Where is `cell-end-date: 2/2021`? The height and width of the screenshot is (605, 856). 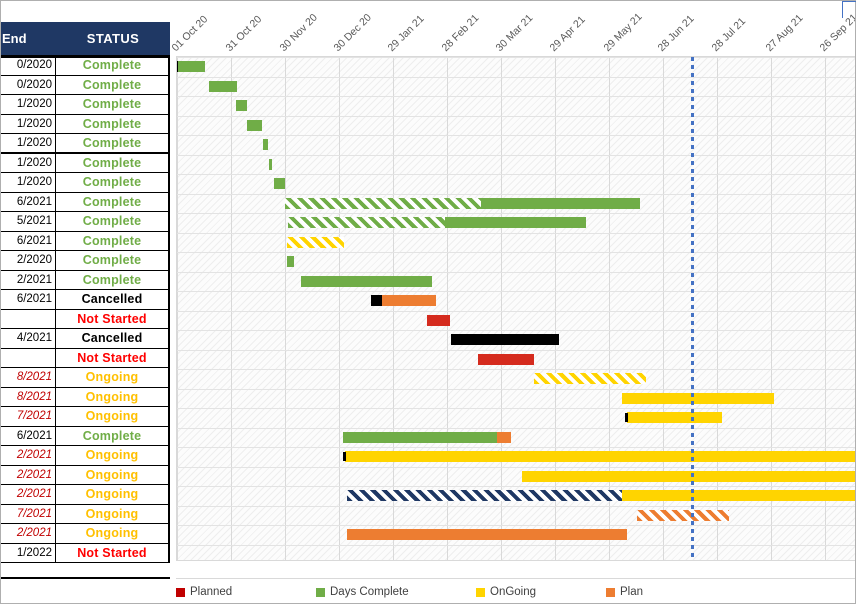 cell-end-date: 2/2021 is located at coordinates (28, 533).